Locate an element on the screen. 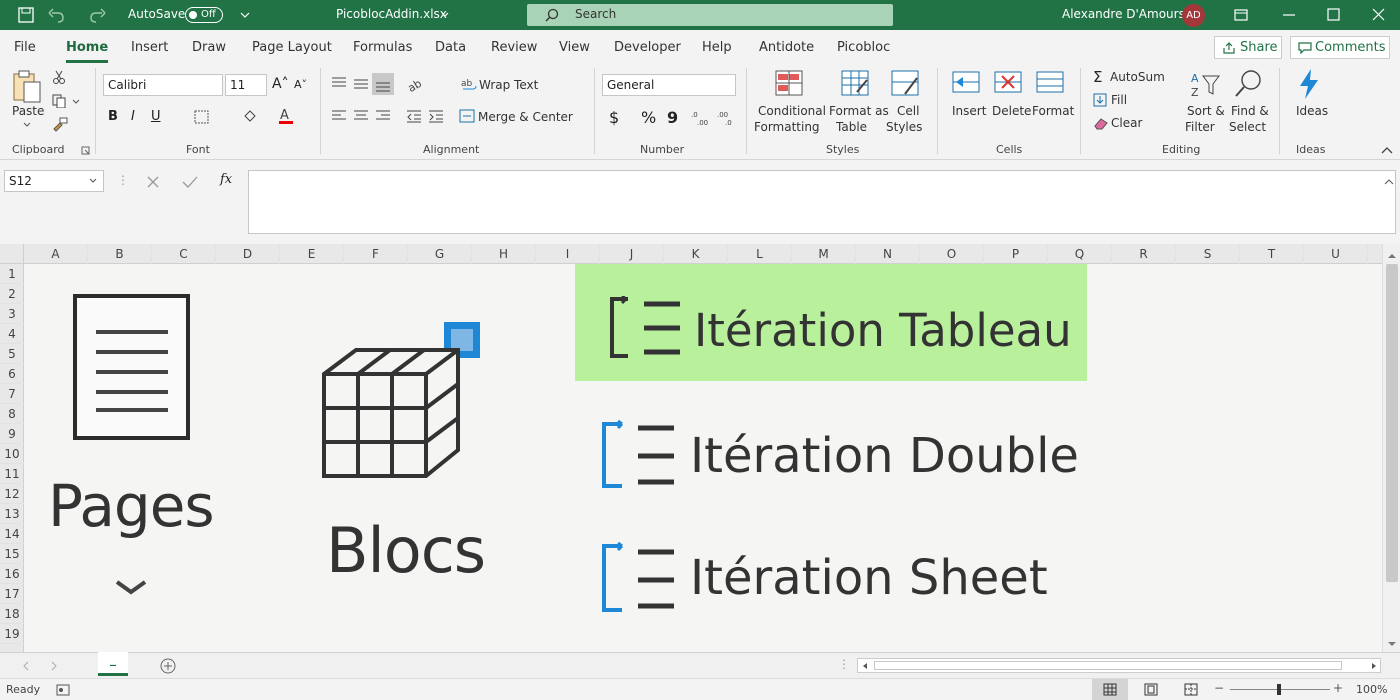 Image resolution: width=1400 pixels, height=700 pixels. blocs-label: Blocs is located at coordinates (406, 550).